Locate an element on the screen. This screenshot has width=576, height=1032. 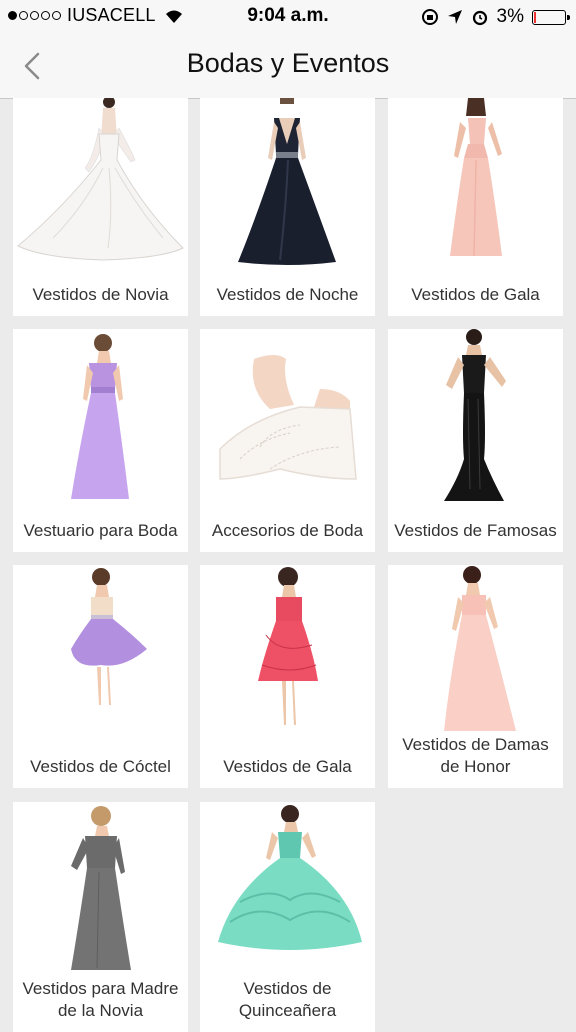
category-card: Vestidos de Noche is located at coordinates (287, 207).